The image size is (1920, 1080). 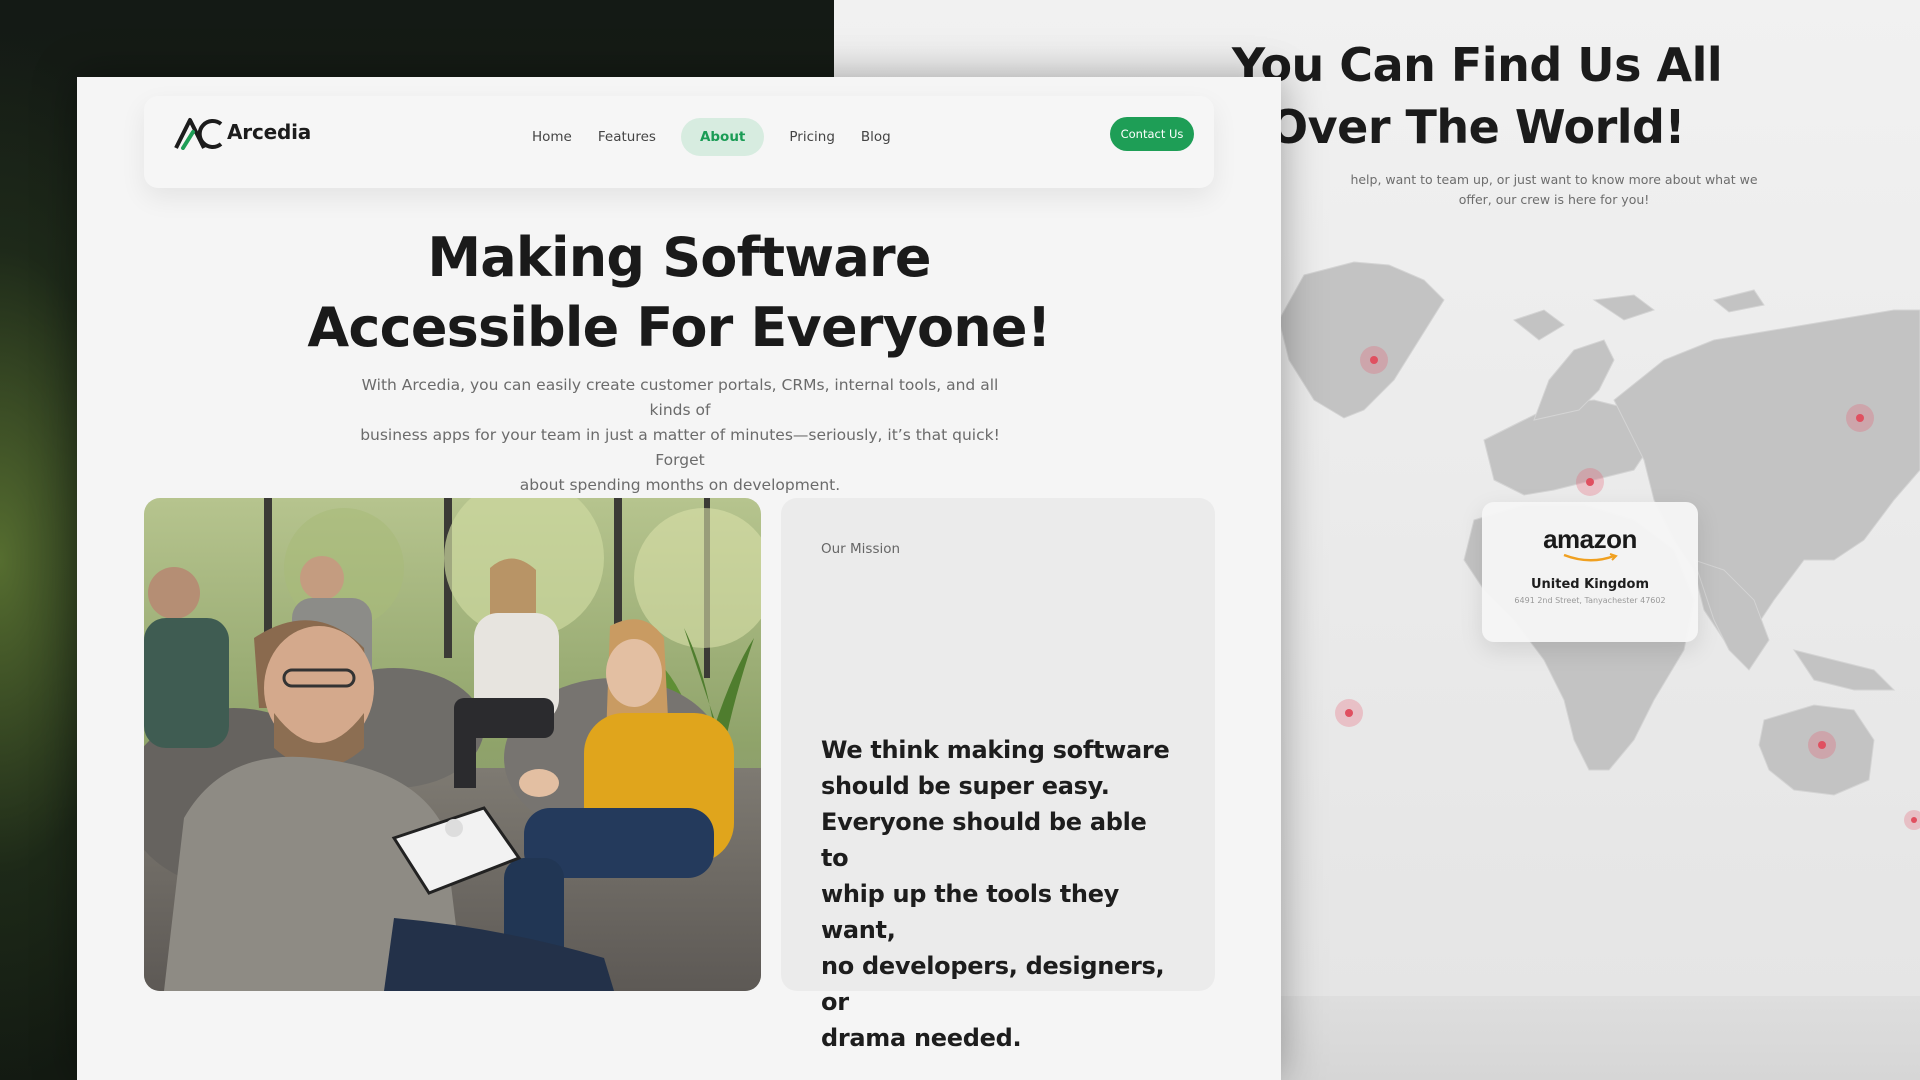 I want to click on amazon-smile-icon, so click(x=1590, y=557).